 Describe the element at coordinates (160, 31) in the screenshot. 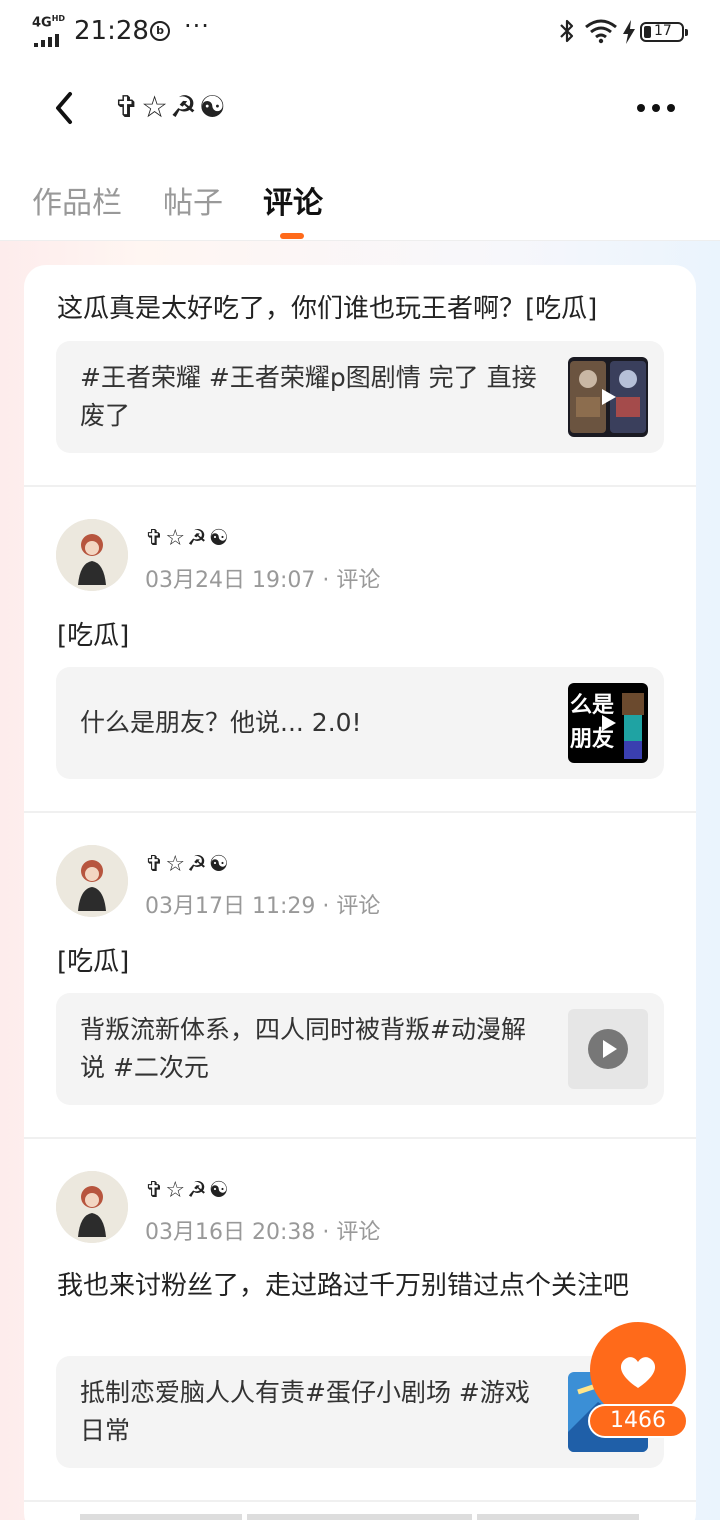

I see `app-notification-icon: b` at that location.